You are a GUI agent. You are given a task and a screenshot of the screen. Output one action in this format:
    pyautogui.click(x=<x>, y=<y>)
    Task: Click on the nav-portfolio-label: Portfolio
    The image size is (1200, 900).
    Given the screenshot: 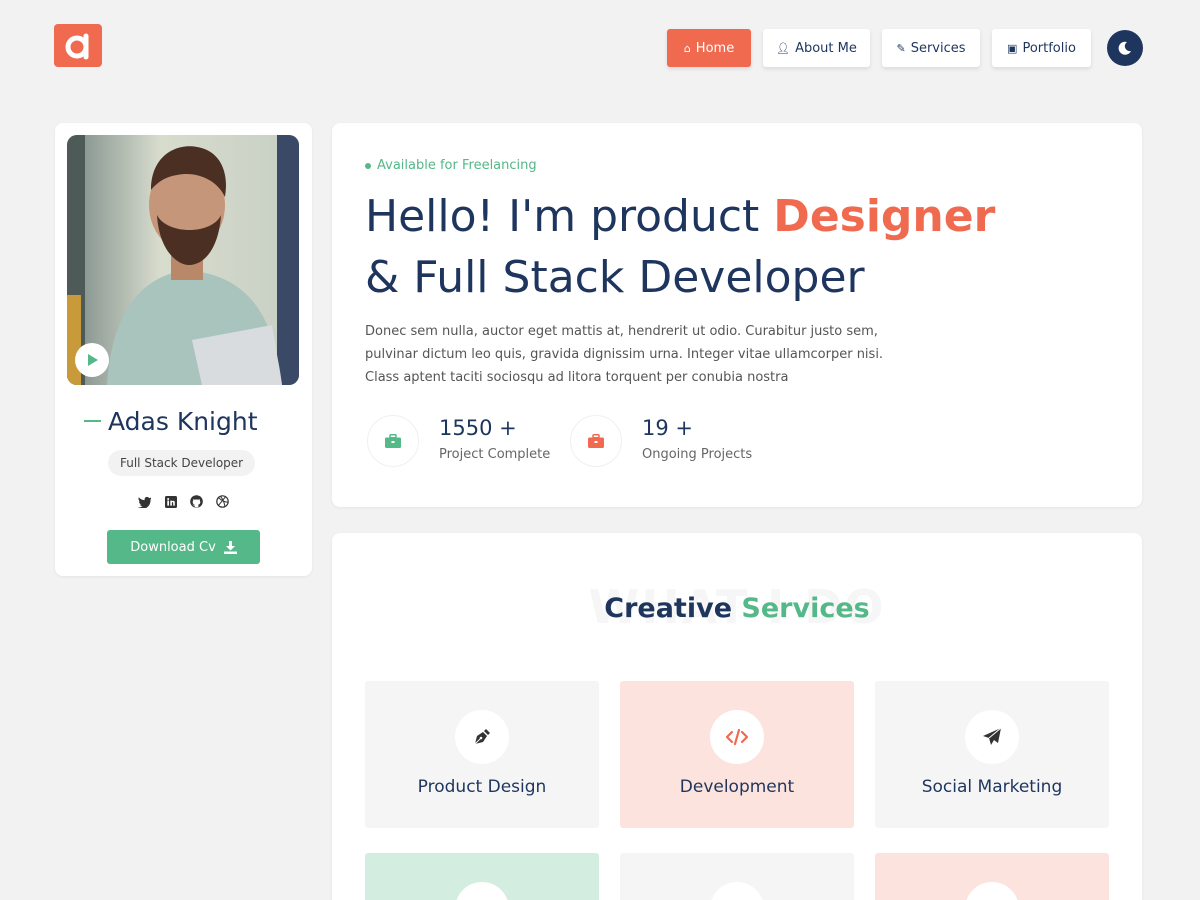 What is the action you would take?
    pyautogui.click(x=1049, y=48)
    